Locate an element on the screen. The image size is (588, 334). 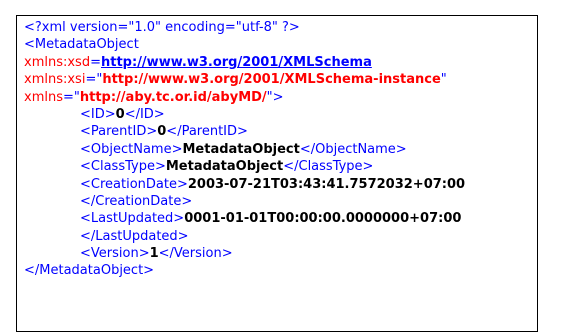
namespace-default-eq: =" is located at coordinates (71, 97).